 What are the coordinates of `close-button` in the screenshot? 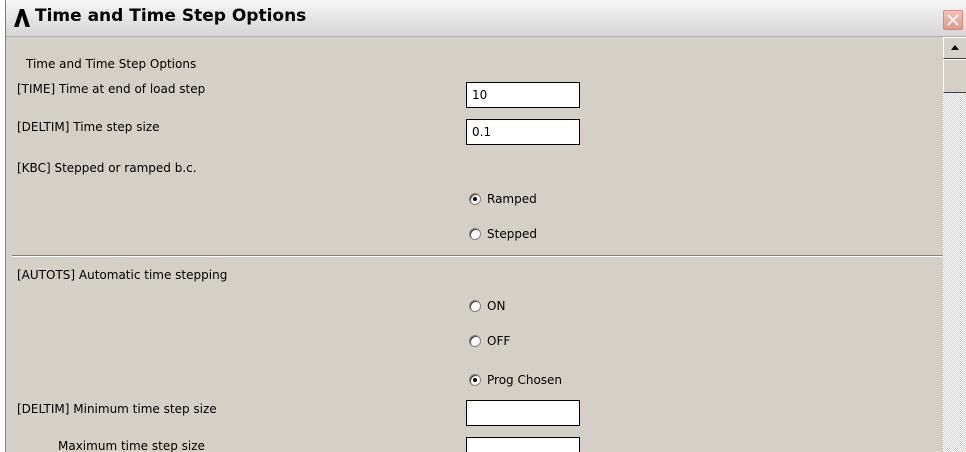 It's located at (953, 20).